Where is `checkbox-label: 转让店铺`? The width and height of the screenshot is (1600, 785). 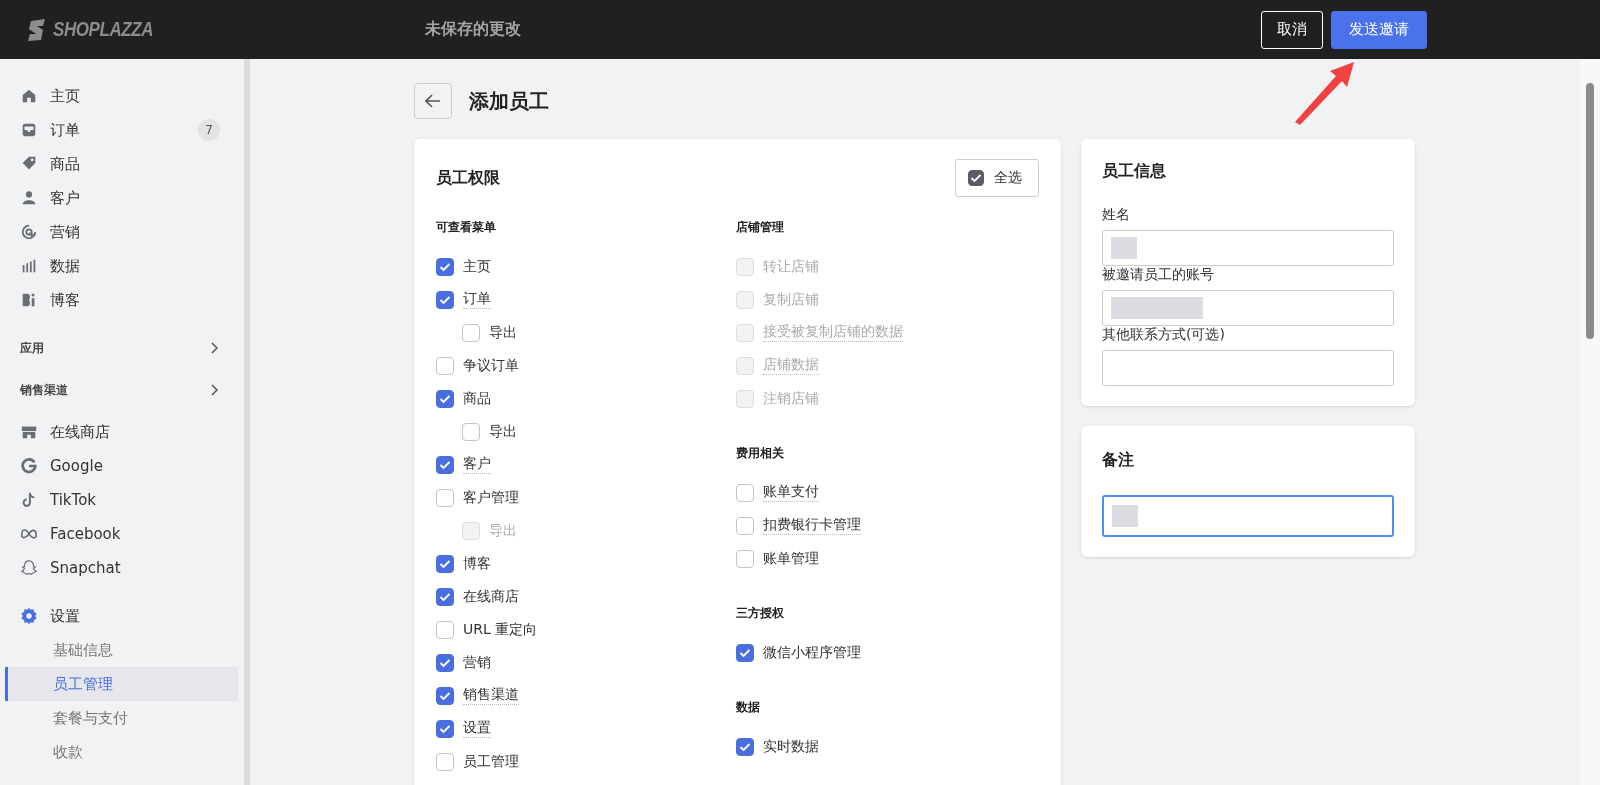
checkbox-label: 转让店铺 is located at coordinates (791, 266).